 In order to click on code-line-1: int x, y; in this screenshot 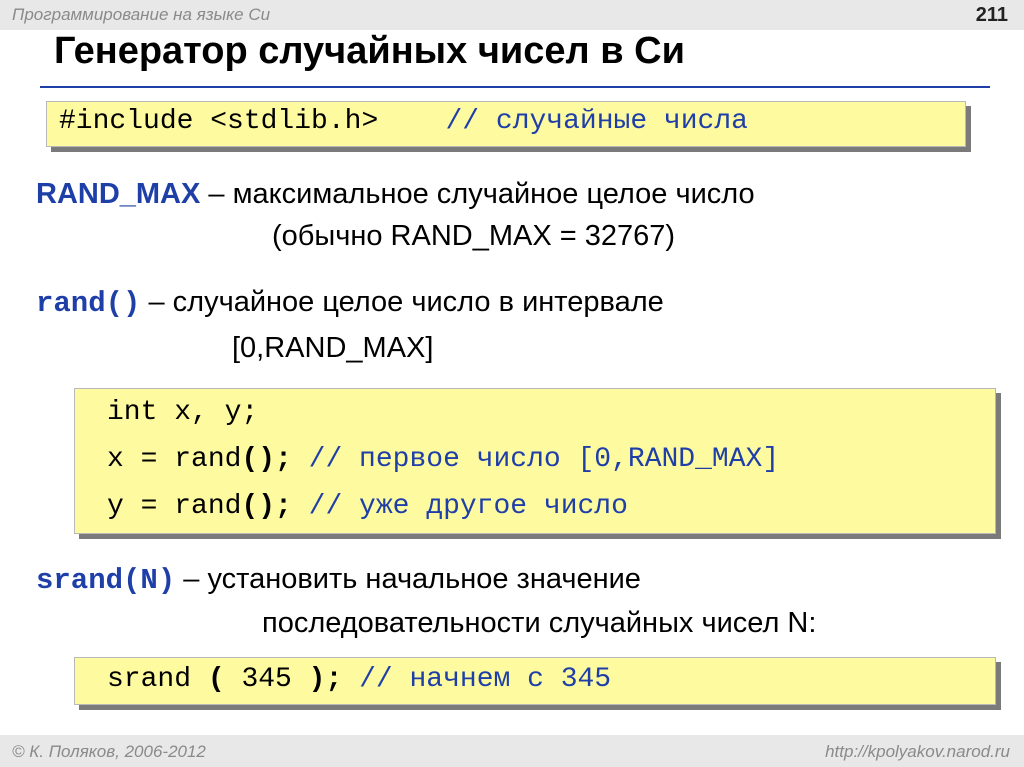, I will do `click(183, 412)`.